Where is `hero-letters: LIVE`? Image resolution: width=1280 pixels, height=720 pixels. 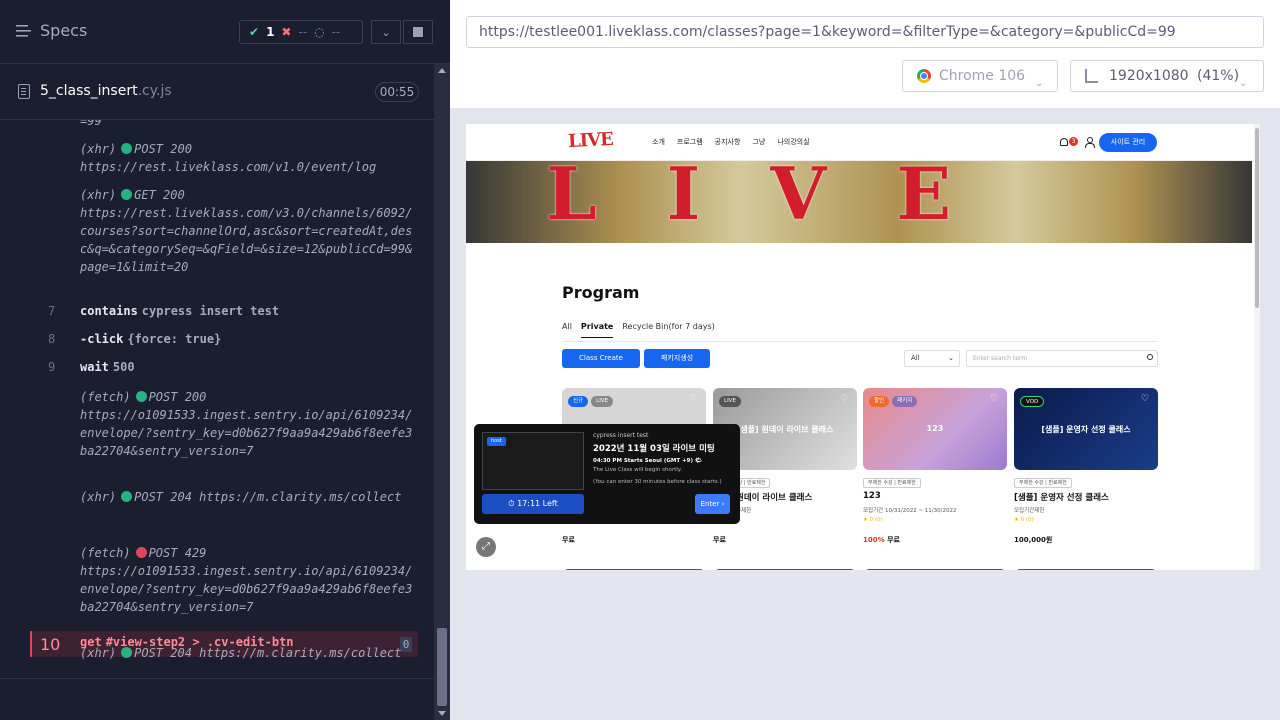
hero-letters: LIVE is located at coordinates (749, 198).